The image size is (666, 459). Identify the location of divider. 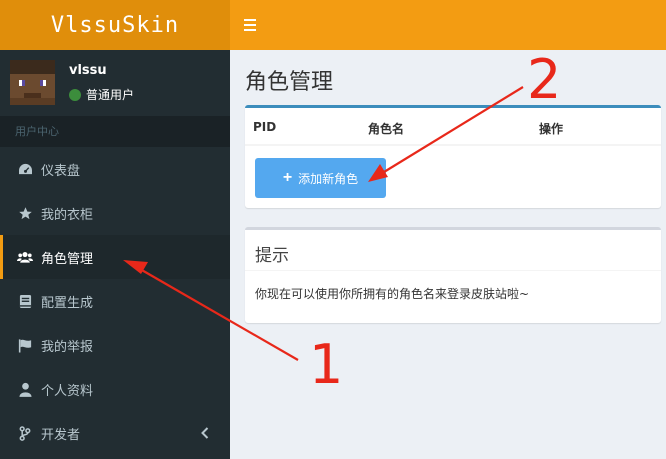
(453, 270).